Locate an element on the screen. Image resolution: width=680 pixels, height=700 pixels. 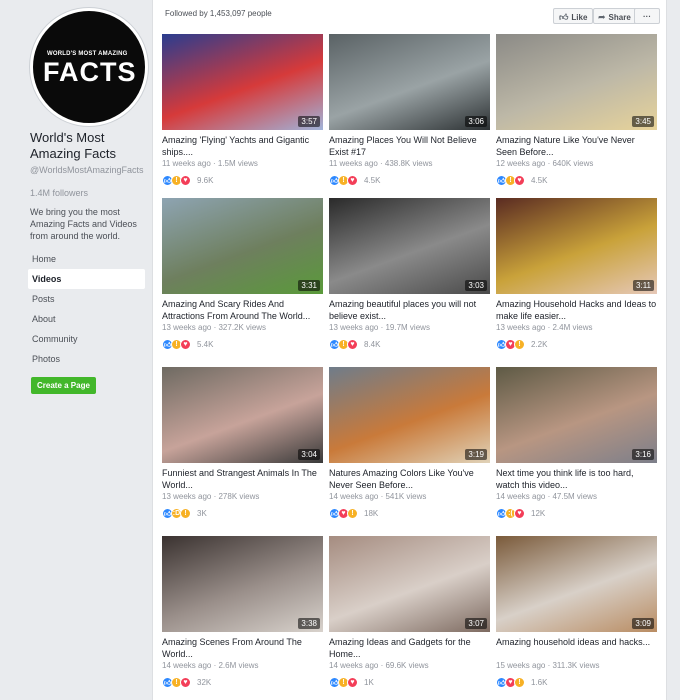
video-meta: 12 weeks ago · 640K views is located at coordinates (545, 163).